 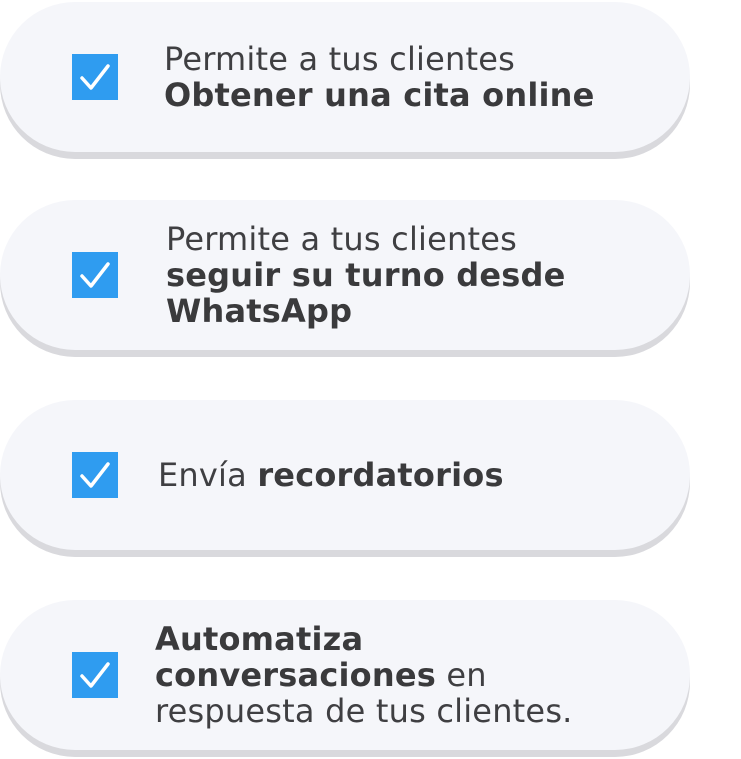 I want to click on feature-highlight: Obtener una cita online, so click(x=379, y=95).